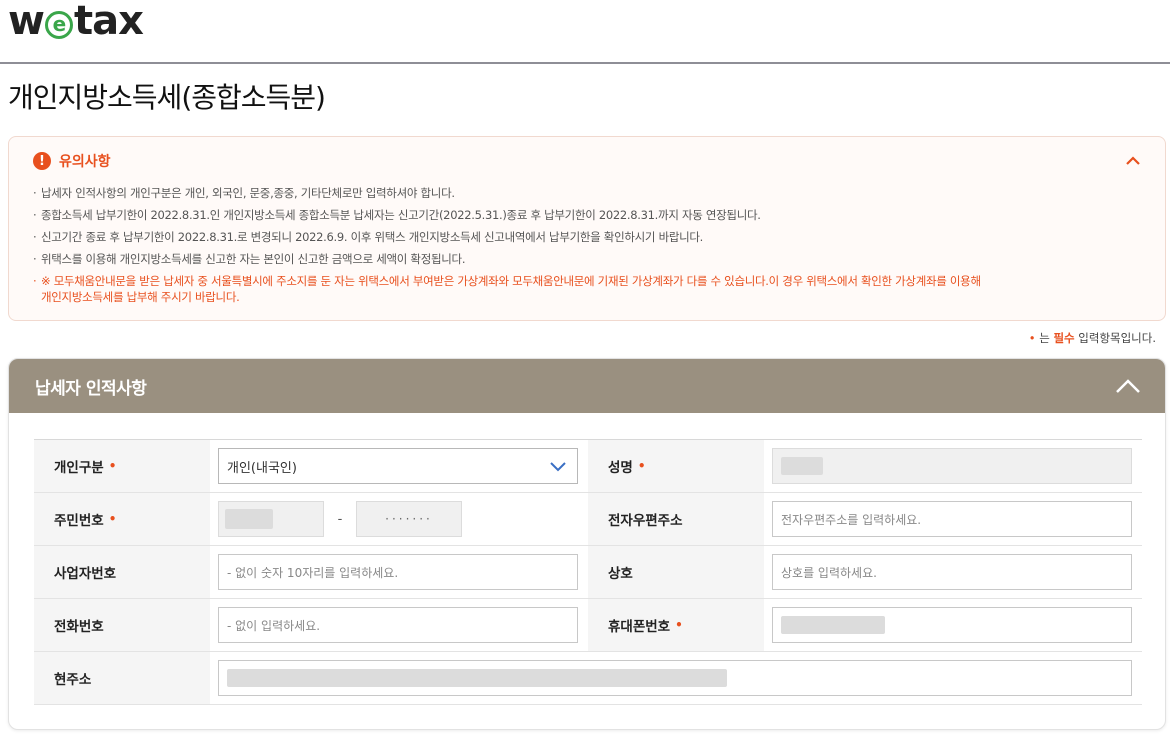 Image resolution: width=1170 pixels, height=742 pixels. I want to click on required-note-strong: 필수, so click(1064, 338).